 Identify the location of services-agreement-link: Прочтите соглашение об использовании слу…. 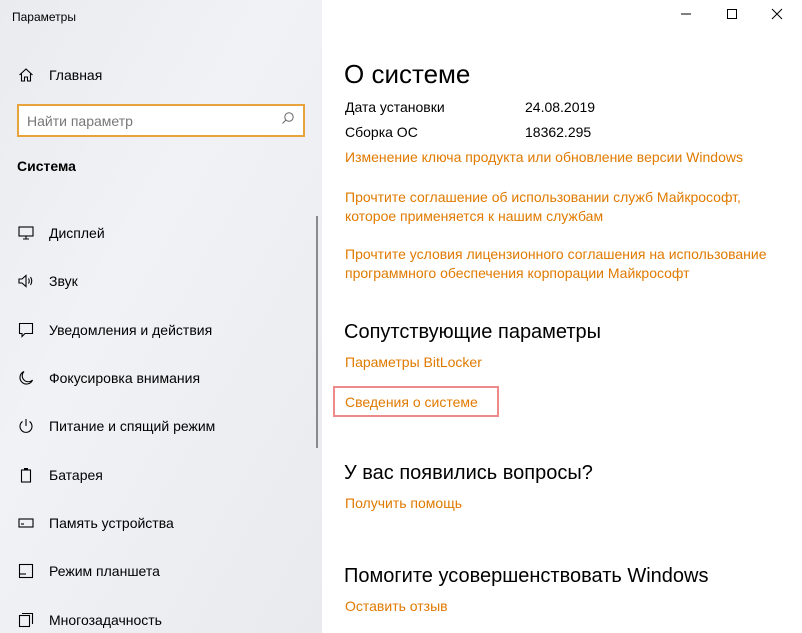
(543, 207).